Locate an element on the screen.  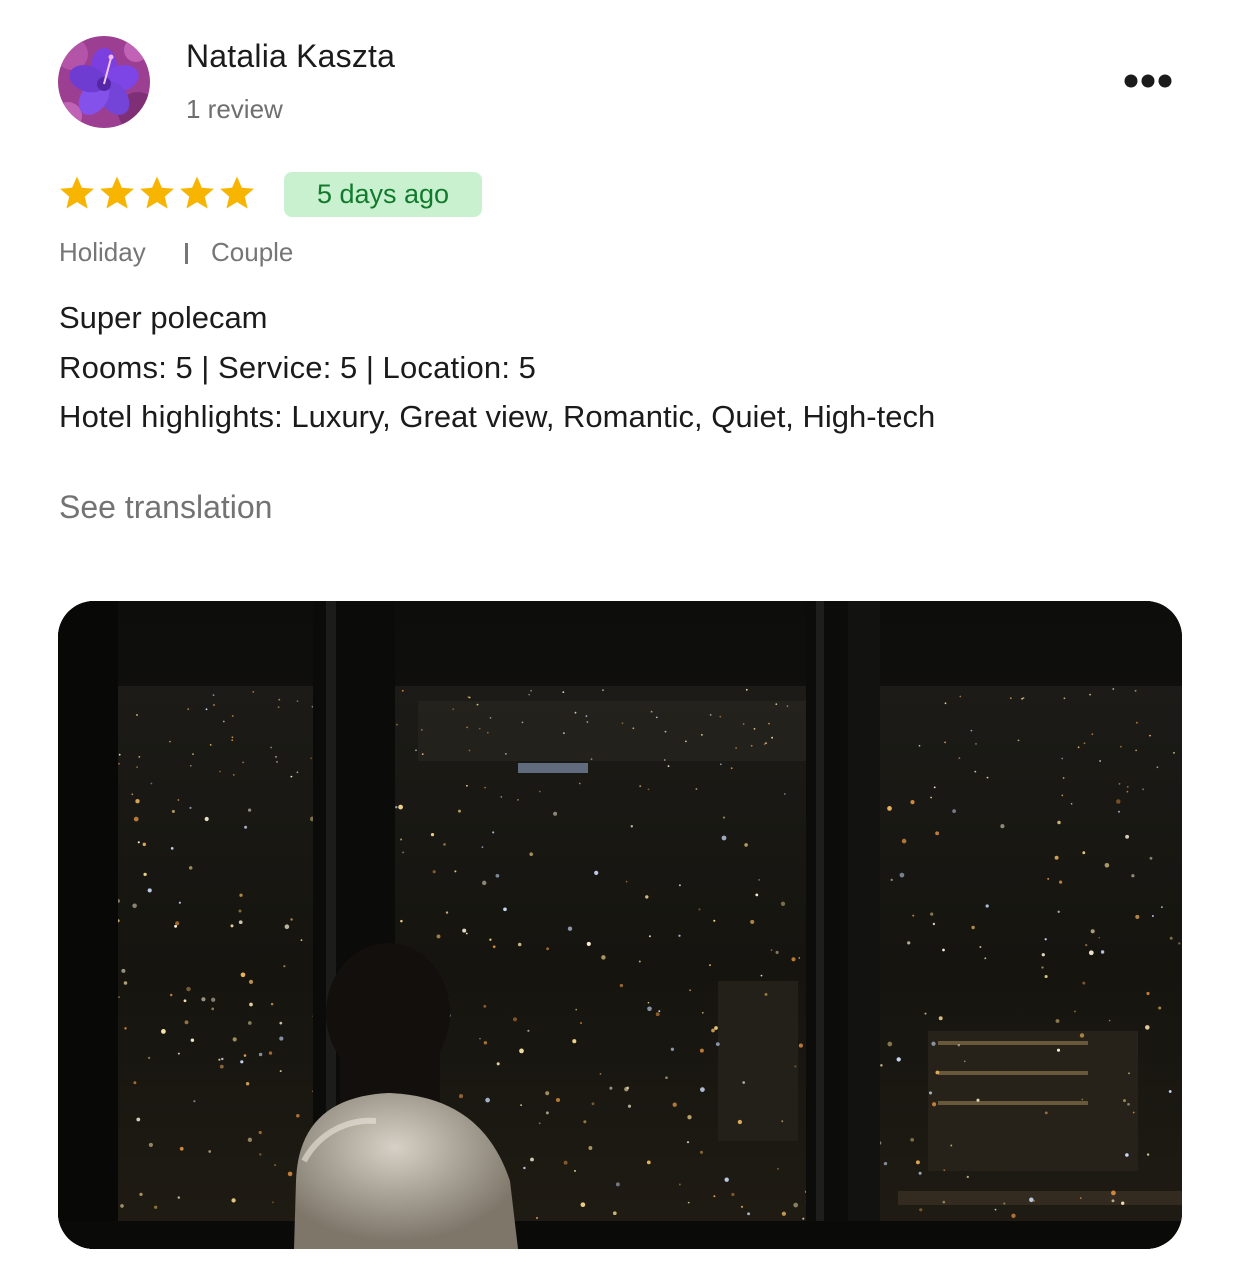
reviewer-name: Natalia Kaszta is located at coordinates (290, 56).